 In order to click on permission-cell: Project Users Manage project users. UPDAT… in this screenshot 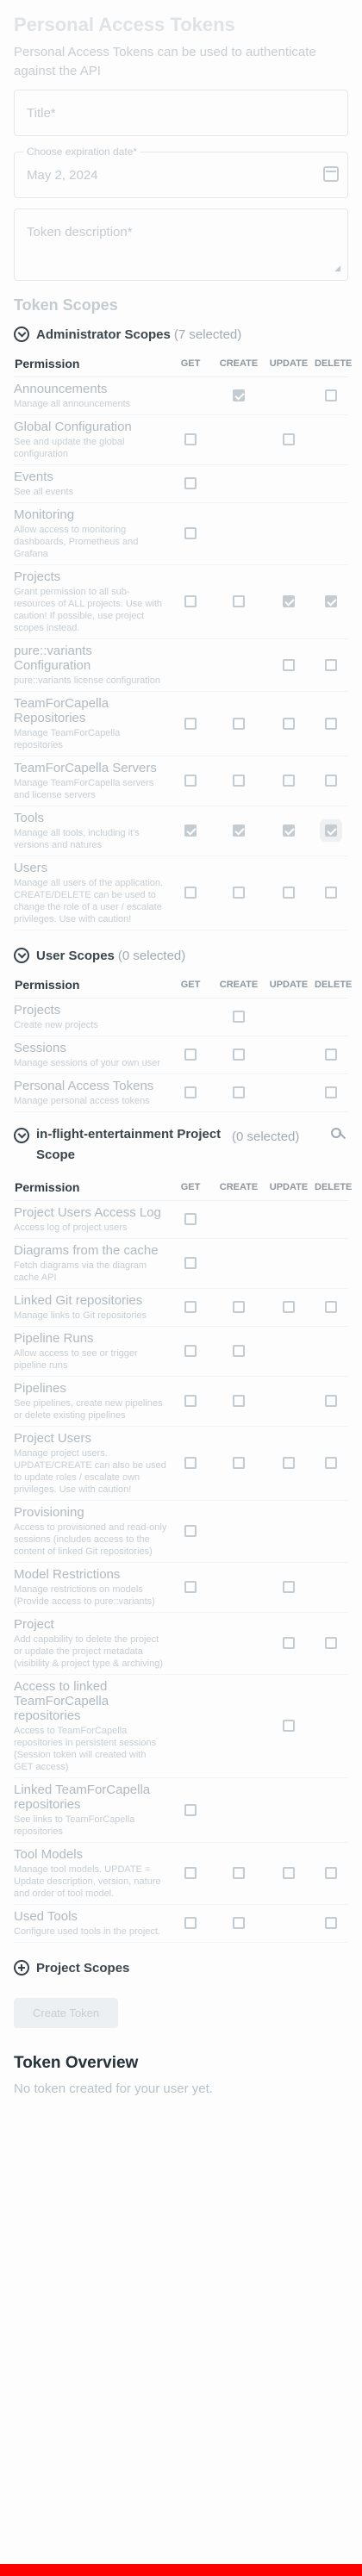, I will do `click(90, 1464)`.